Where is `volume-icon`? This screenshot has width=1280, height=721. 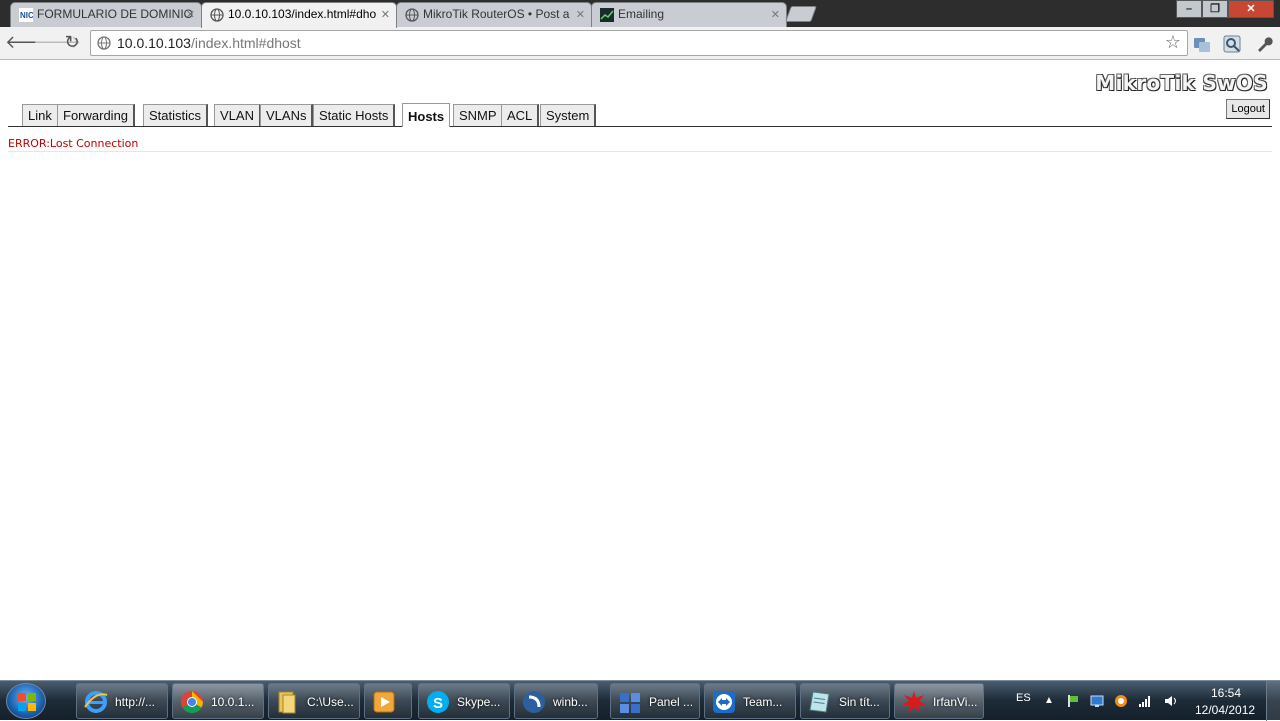
volume-icon is located at coordinates (1171, 701).